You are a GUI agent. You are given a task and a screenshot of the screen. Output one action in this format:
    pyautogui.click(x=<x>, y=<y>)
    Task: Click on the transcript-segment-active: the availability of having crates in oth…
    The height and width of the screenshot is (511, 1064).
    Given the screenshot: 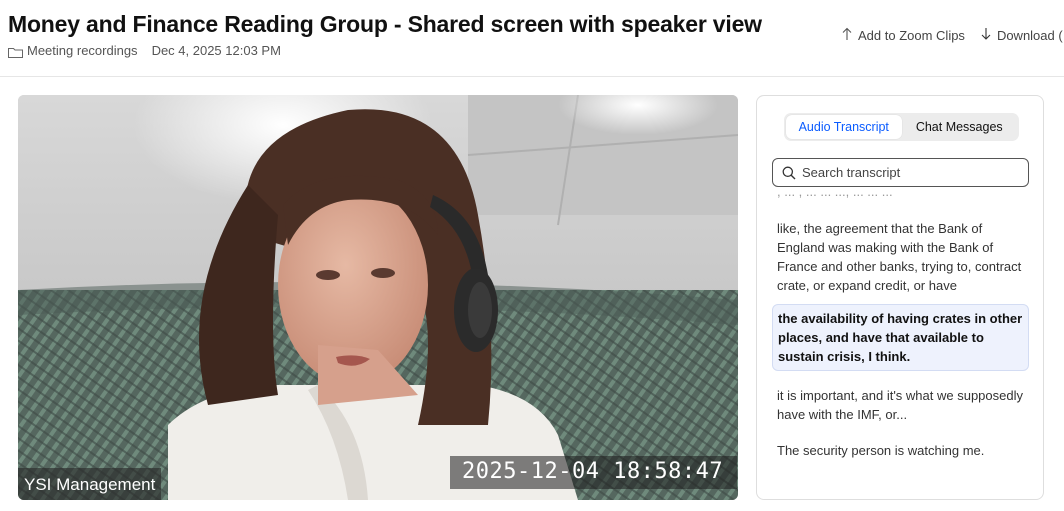 What is the action you would take?
    pyautogui.click(x=900, y=337)
    